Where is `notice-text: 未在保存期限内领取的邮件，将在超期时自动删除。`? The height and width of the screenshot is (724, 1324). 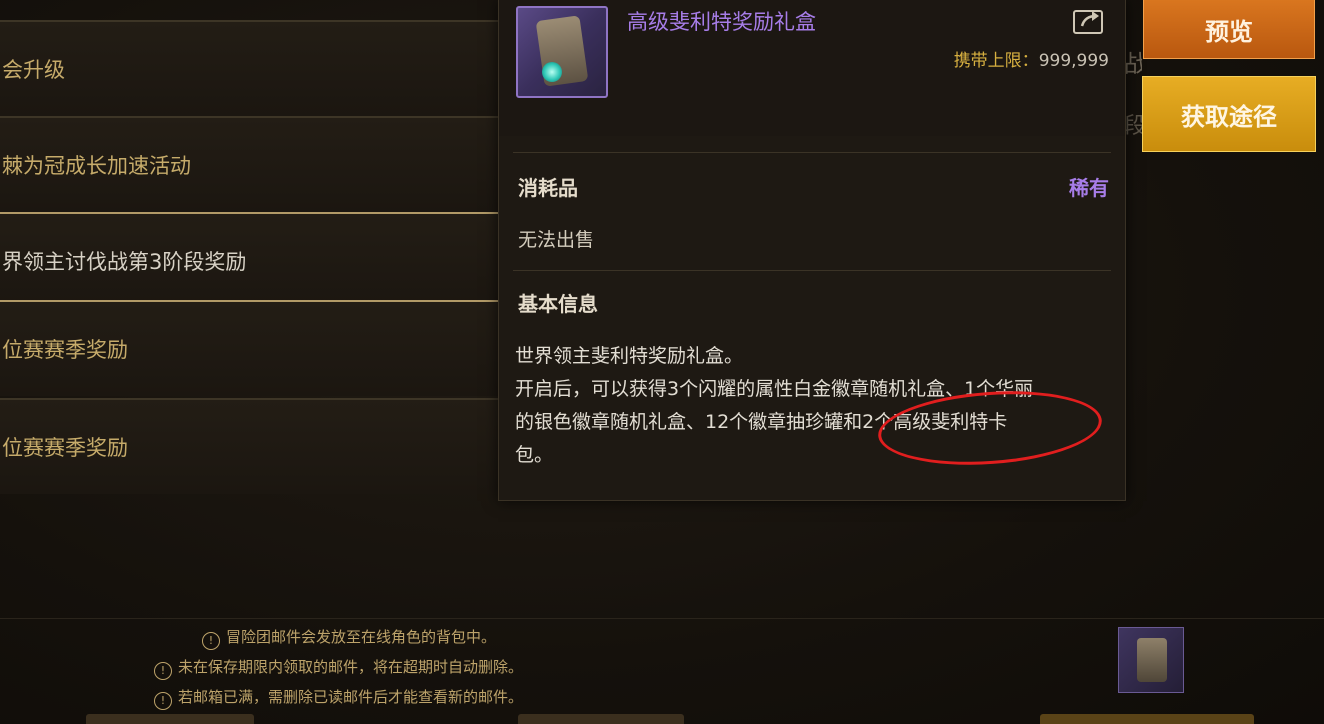
notice-text: 未在保存期限内领取的邮件，将在超期时自动删除。 is located at coordinates (351, 667).